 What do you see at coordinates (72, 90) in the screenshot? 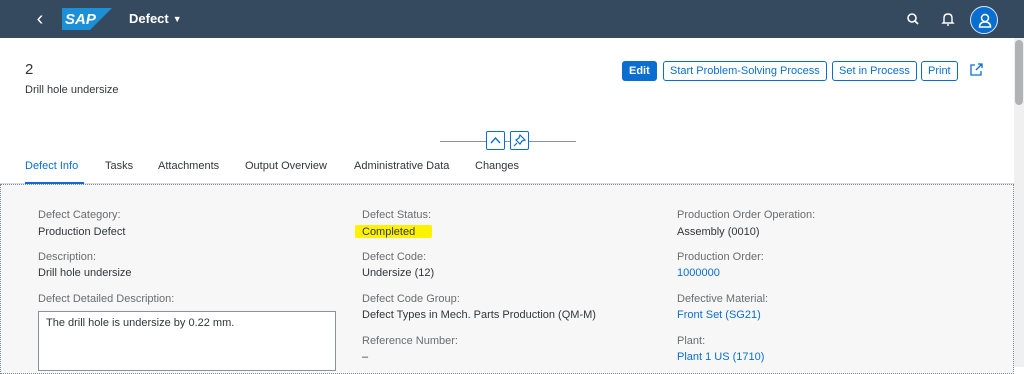
I see `object-subtitle: Drill hole undersize` at bounding box center [72, 90].